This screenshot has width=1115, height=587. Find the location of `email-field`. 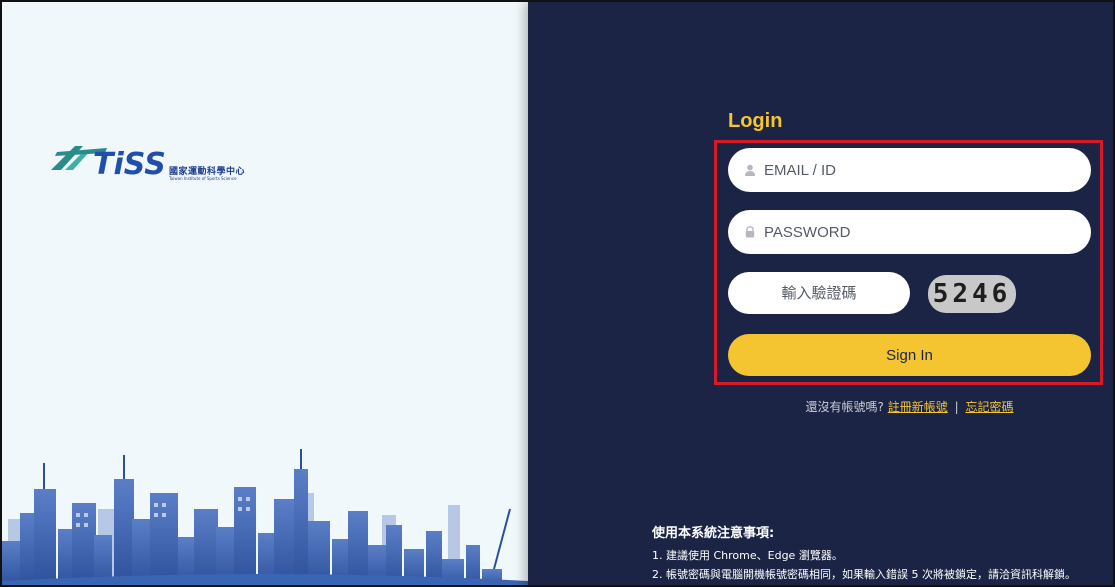

email-field is located at coordinates (909, 170).